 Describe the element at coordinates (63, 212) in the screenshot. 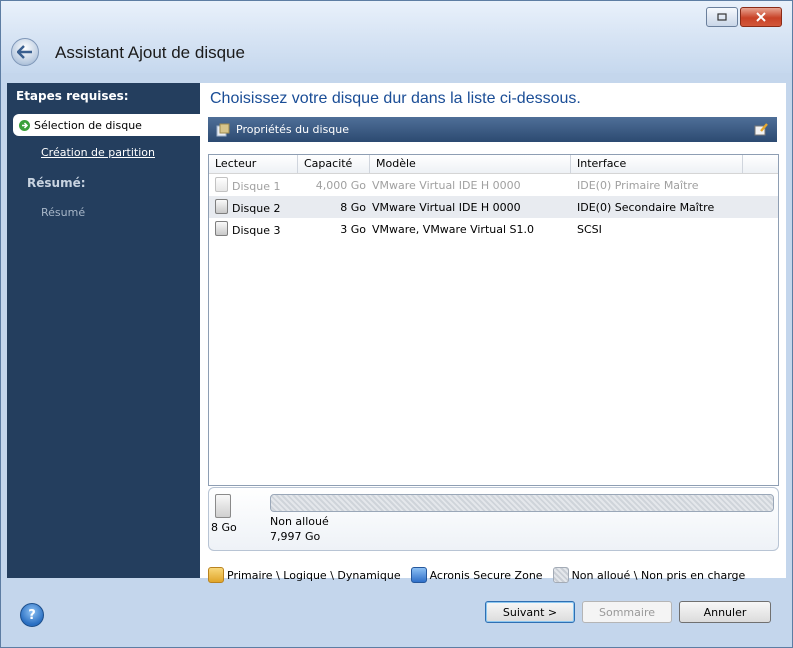

I see `sidebar-item-summary: Résumé` at that location.